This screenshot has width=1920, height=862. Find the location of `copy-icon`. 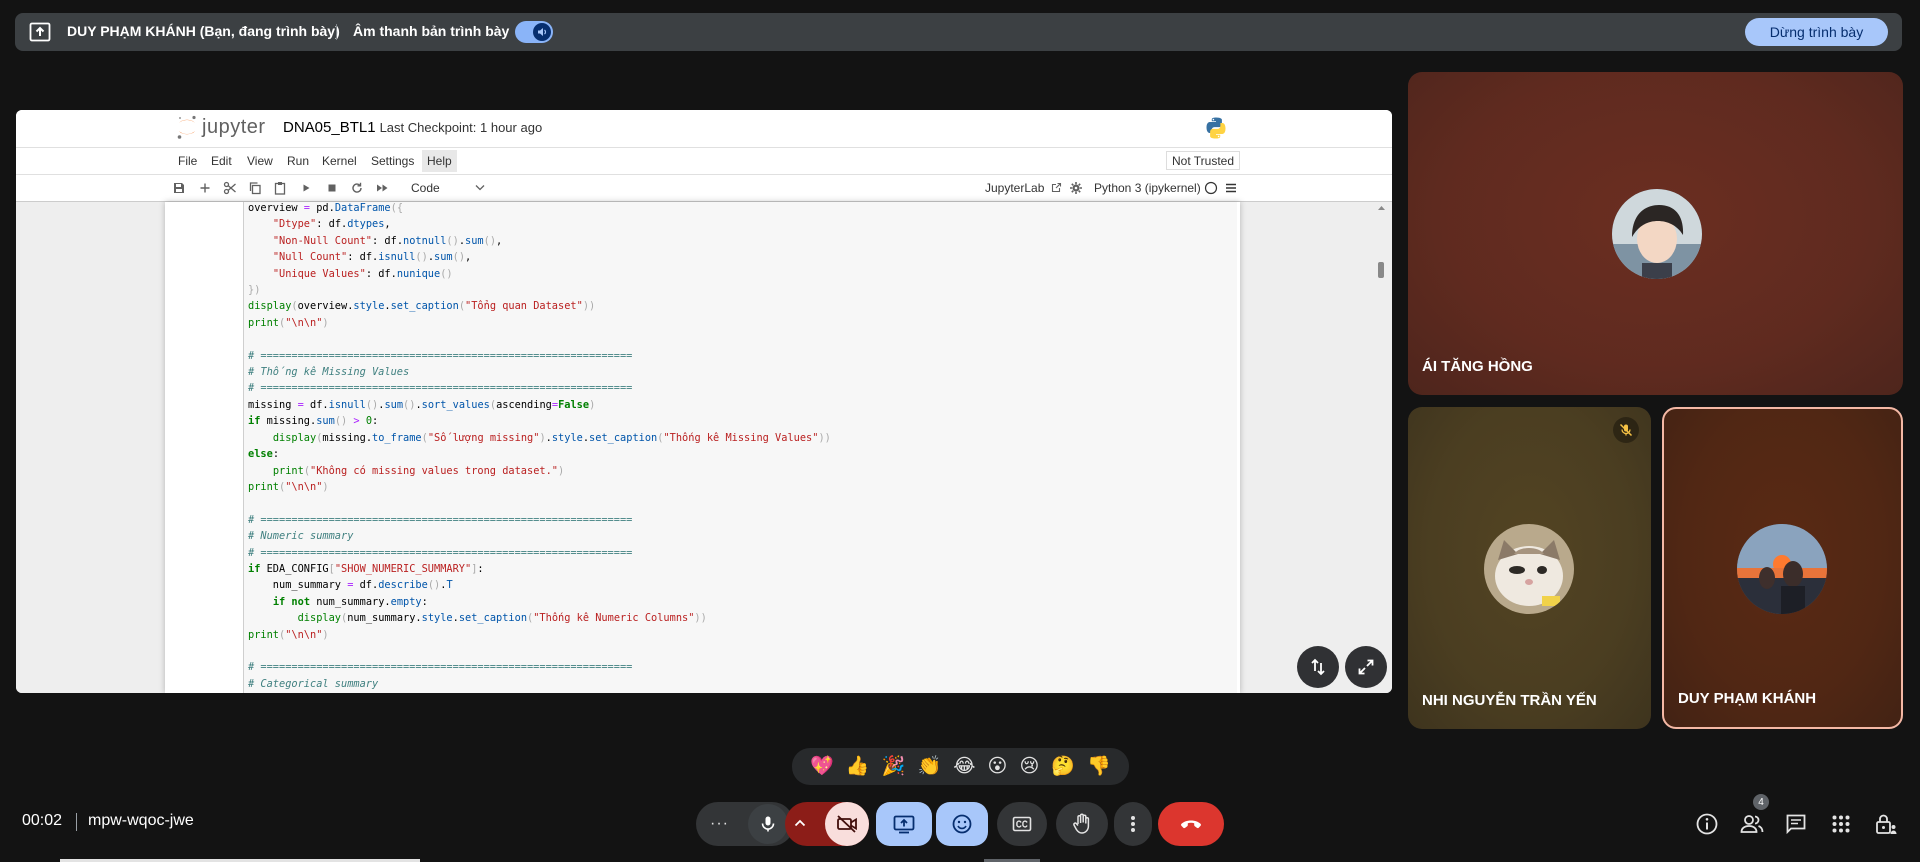

copy-icon is located at coordinates (255, 188).